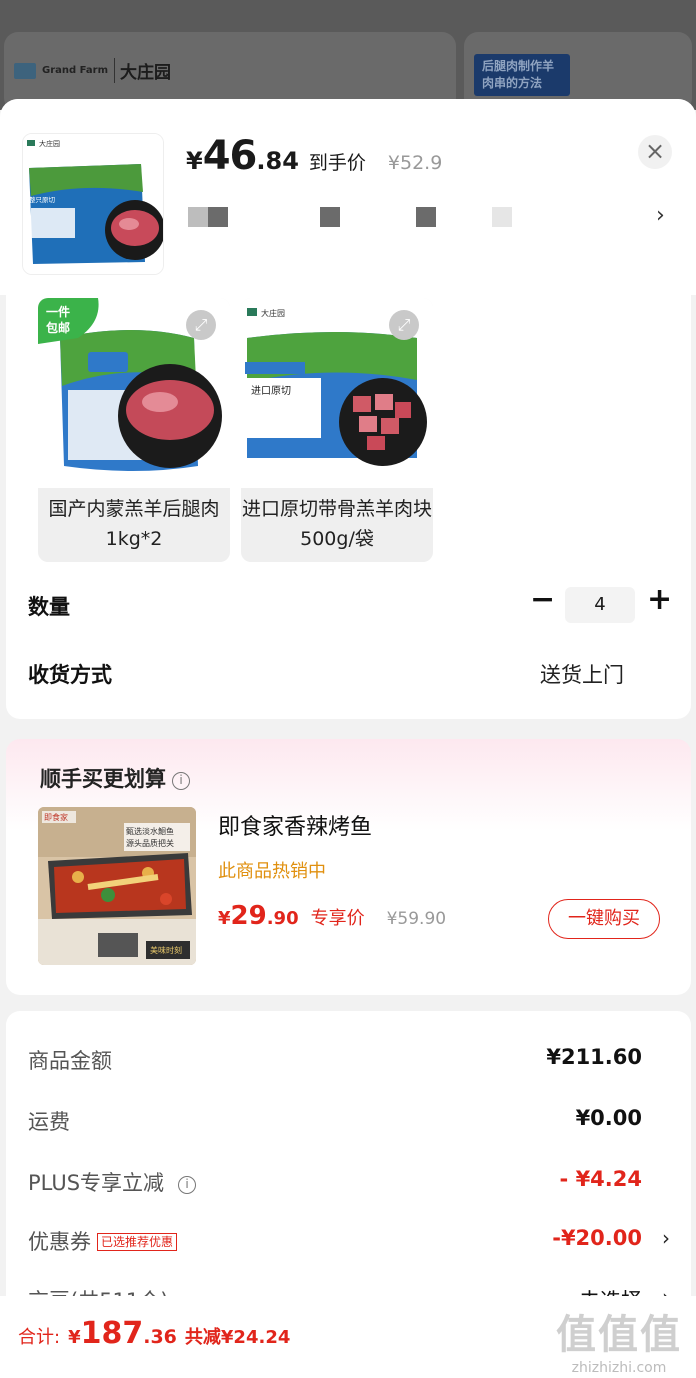 The width and height of the screenshot is (696, 1378). Describe the element at coordinates (349, 1240) in the screenshot. I see `coupon-row: 优惠券 已选推荐优惠 -¥20.00 ›` at that location.